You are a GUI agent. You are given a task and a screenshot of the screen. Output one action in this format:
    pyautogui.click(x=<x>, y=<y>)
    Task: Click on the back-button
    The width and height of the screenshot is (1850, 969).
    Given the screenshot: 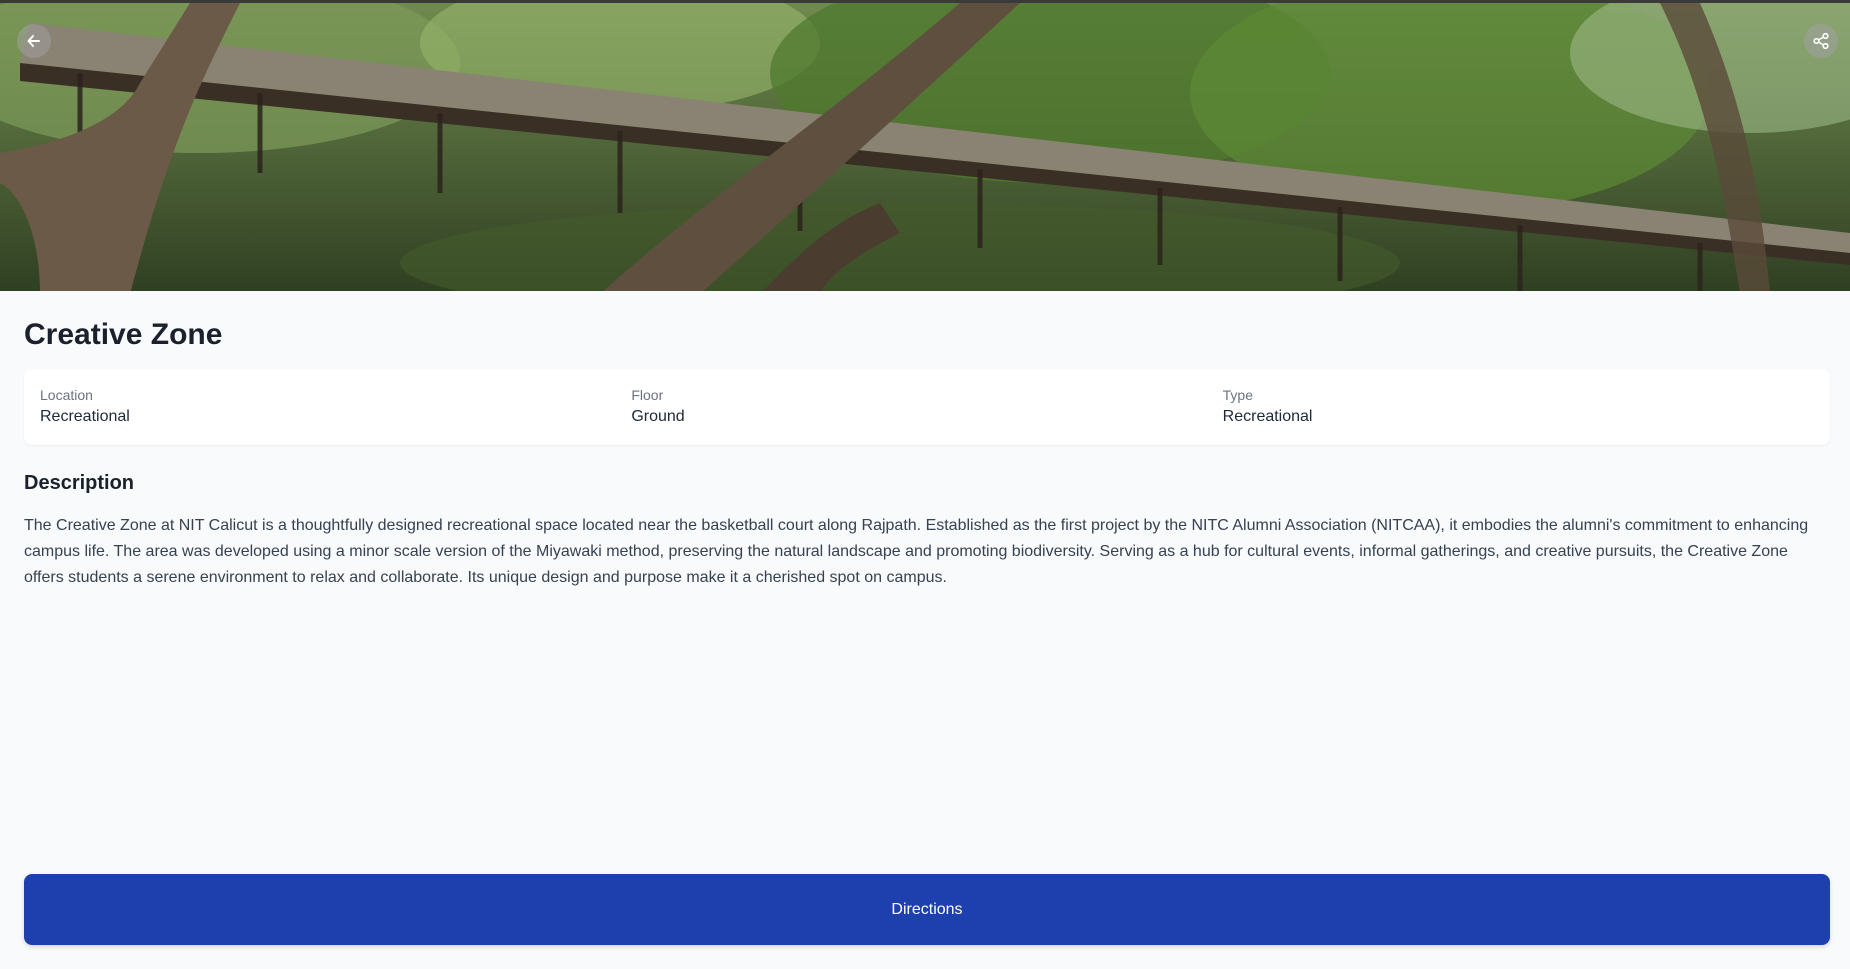 What is the action you would take?
    pyautogui.click(x=34, y=41)
    